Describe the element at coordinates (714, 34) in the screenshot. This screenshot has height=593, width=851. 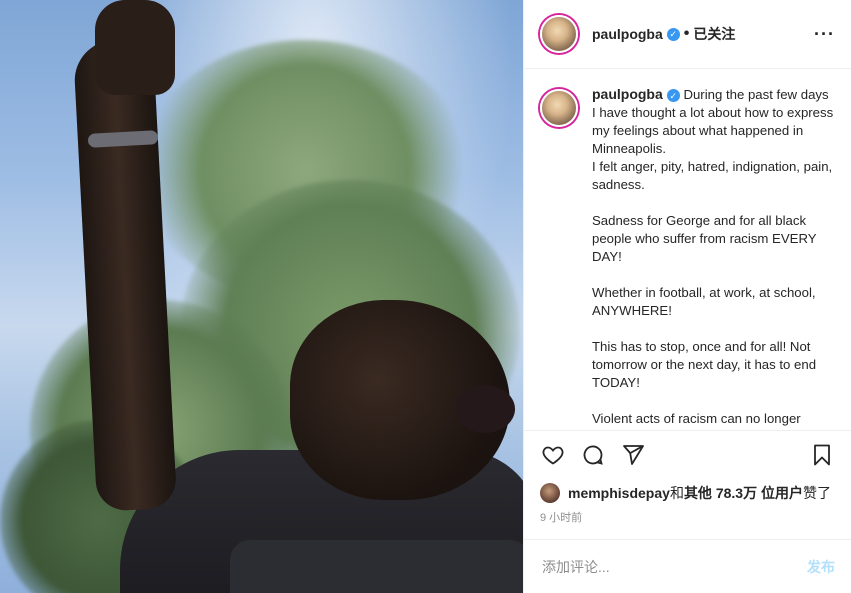
I see `follow-status-button: 已关注` at that location.